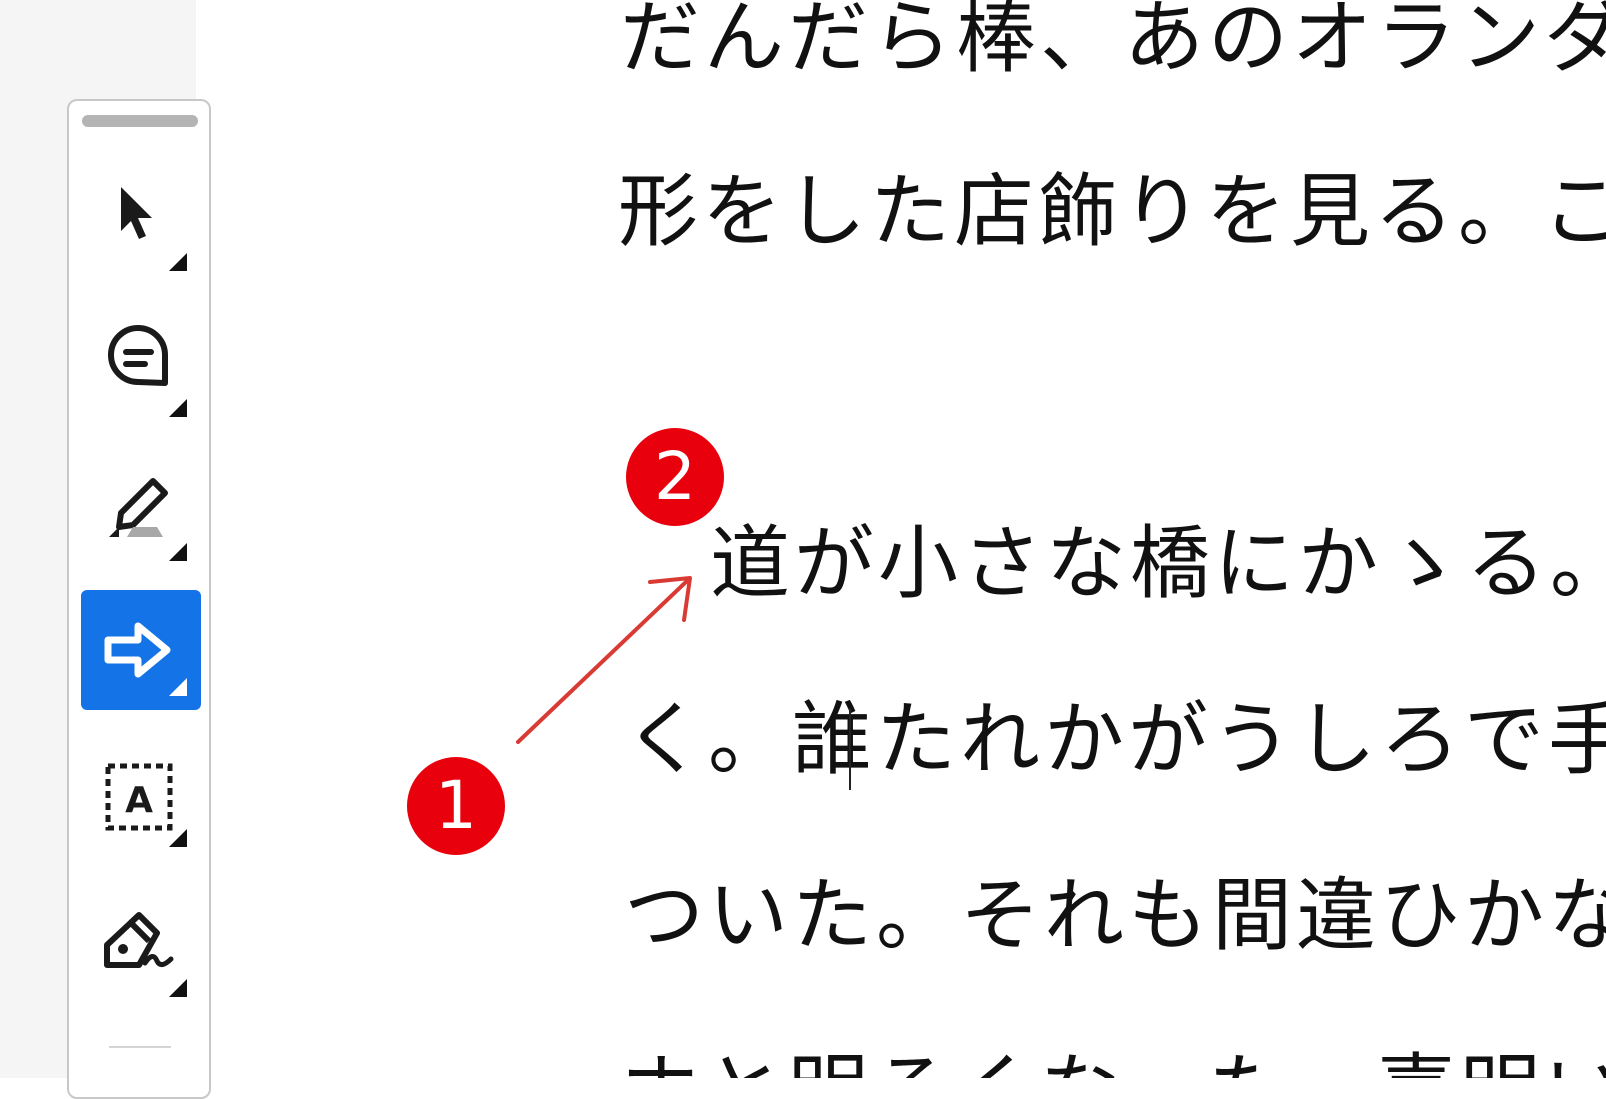 This screenshot has width=1606, height=1099. I want to click on step-badge-1: 1, so click(456, 806).